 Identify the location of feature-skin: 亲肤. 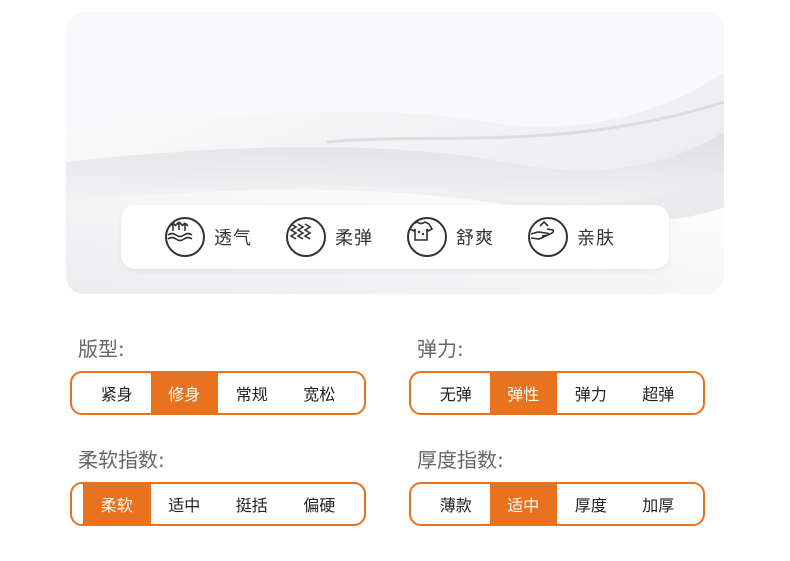
(571, 237).